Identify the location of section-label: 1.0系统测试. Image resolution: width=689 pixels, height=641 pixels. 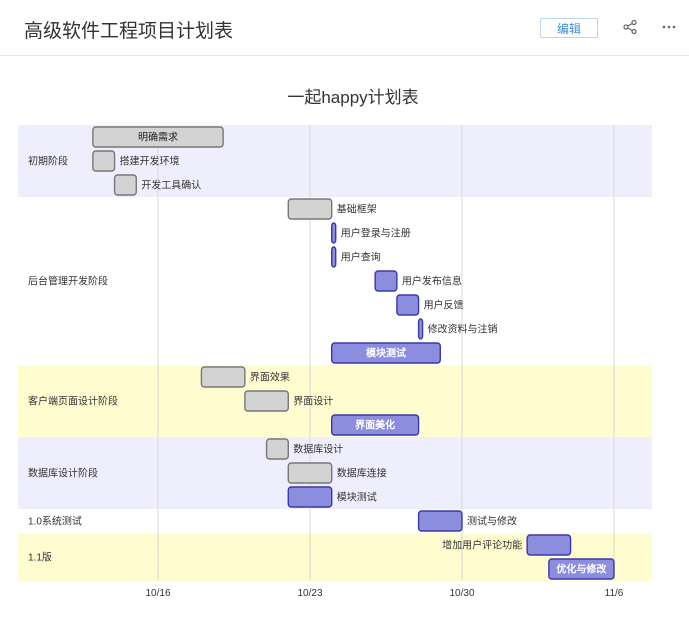
(55, 521).